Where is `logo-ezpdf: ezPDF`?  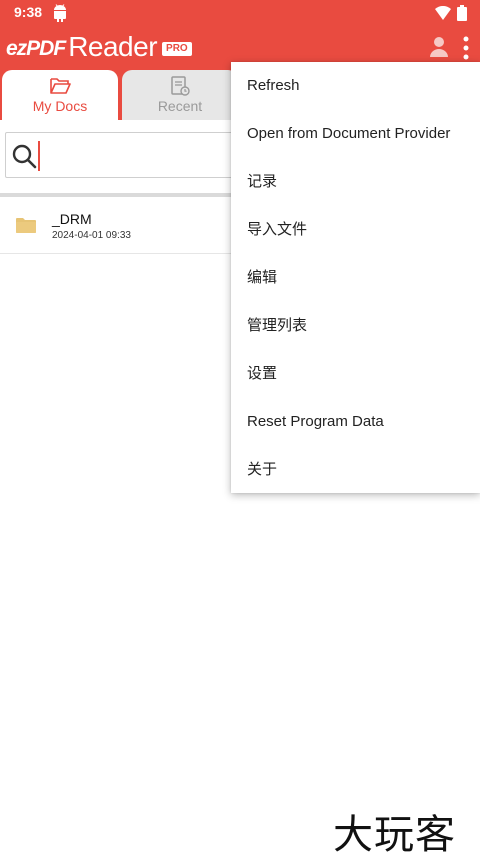 logo-ezpdf: ezPDF is located at coordinates (36, 48).